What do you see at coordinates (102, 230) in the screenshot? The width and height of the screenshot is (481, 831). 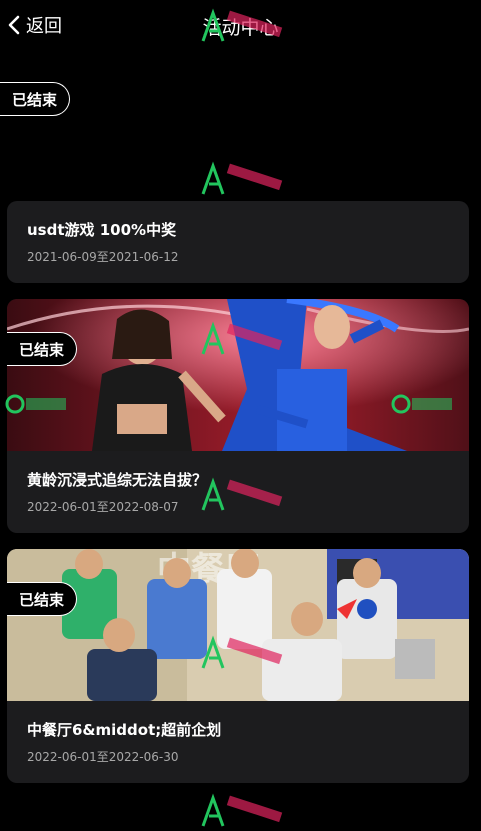 I see `activity-title: usdt游戏 100%中奖` at bounding box center [102, 230].